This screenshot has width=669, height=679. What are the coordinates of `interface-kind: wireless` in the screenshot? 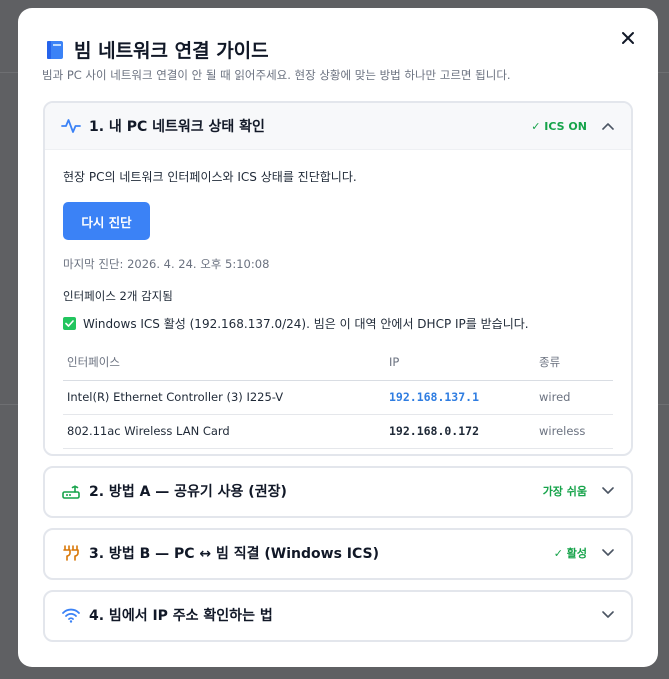 It's located at (574, 431).